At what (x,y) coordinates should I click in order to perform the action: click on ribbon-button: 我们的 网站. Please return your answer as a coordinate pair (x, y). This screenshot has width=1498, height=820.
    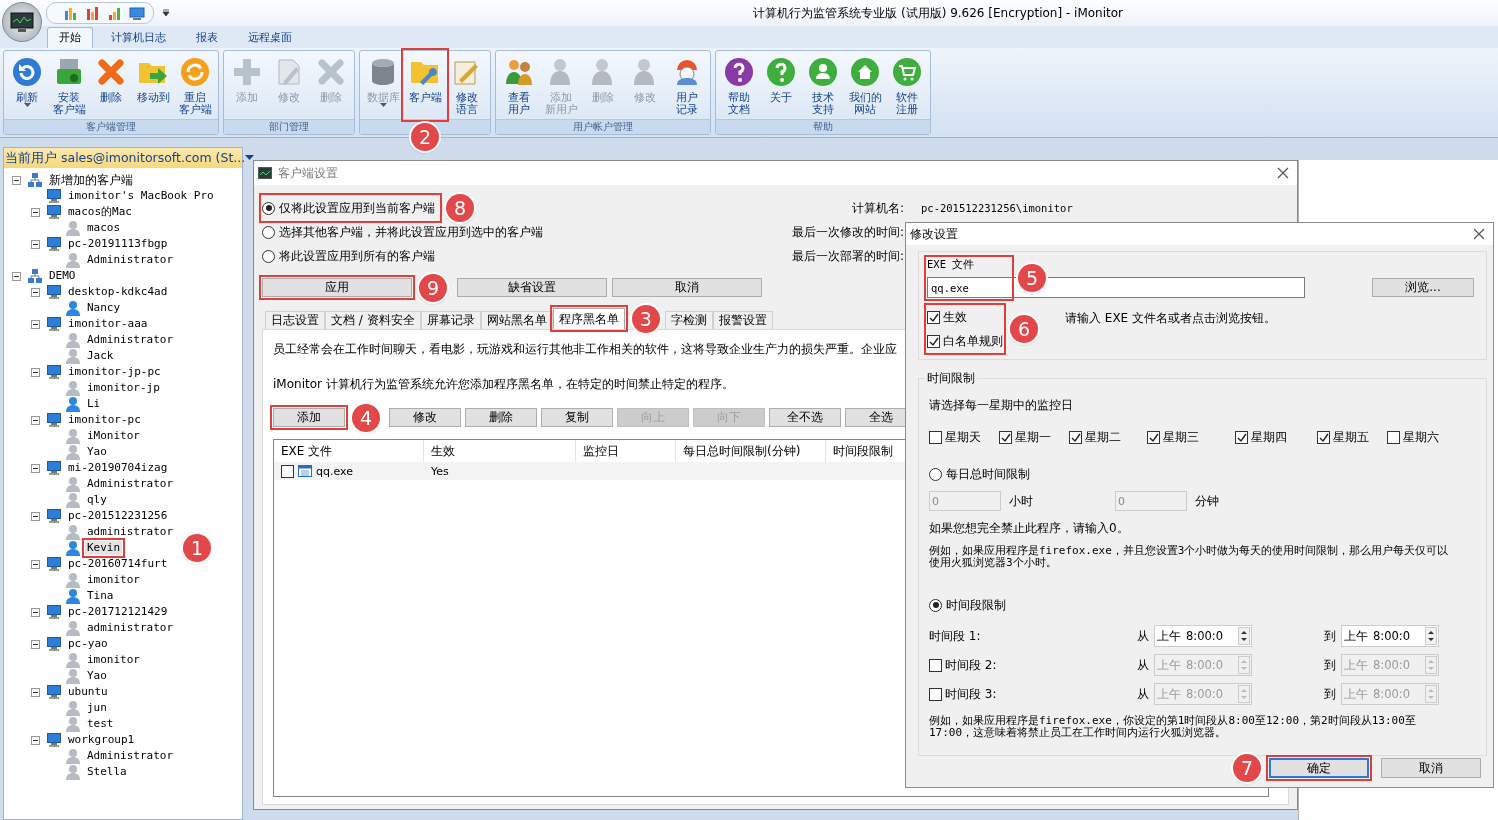
    Looking at the image, I should click on (865, 85).